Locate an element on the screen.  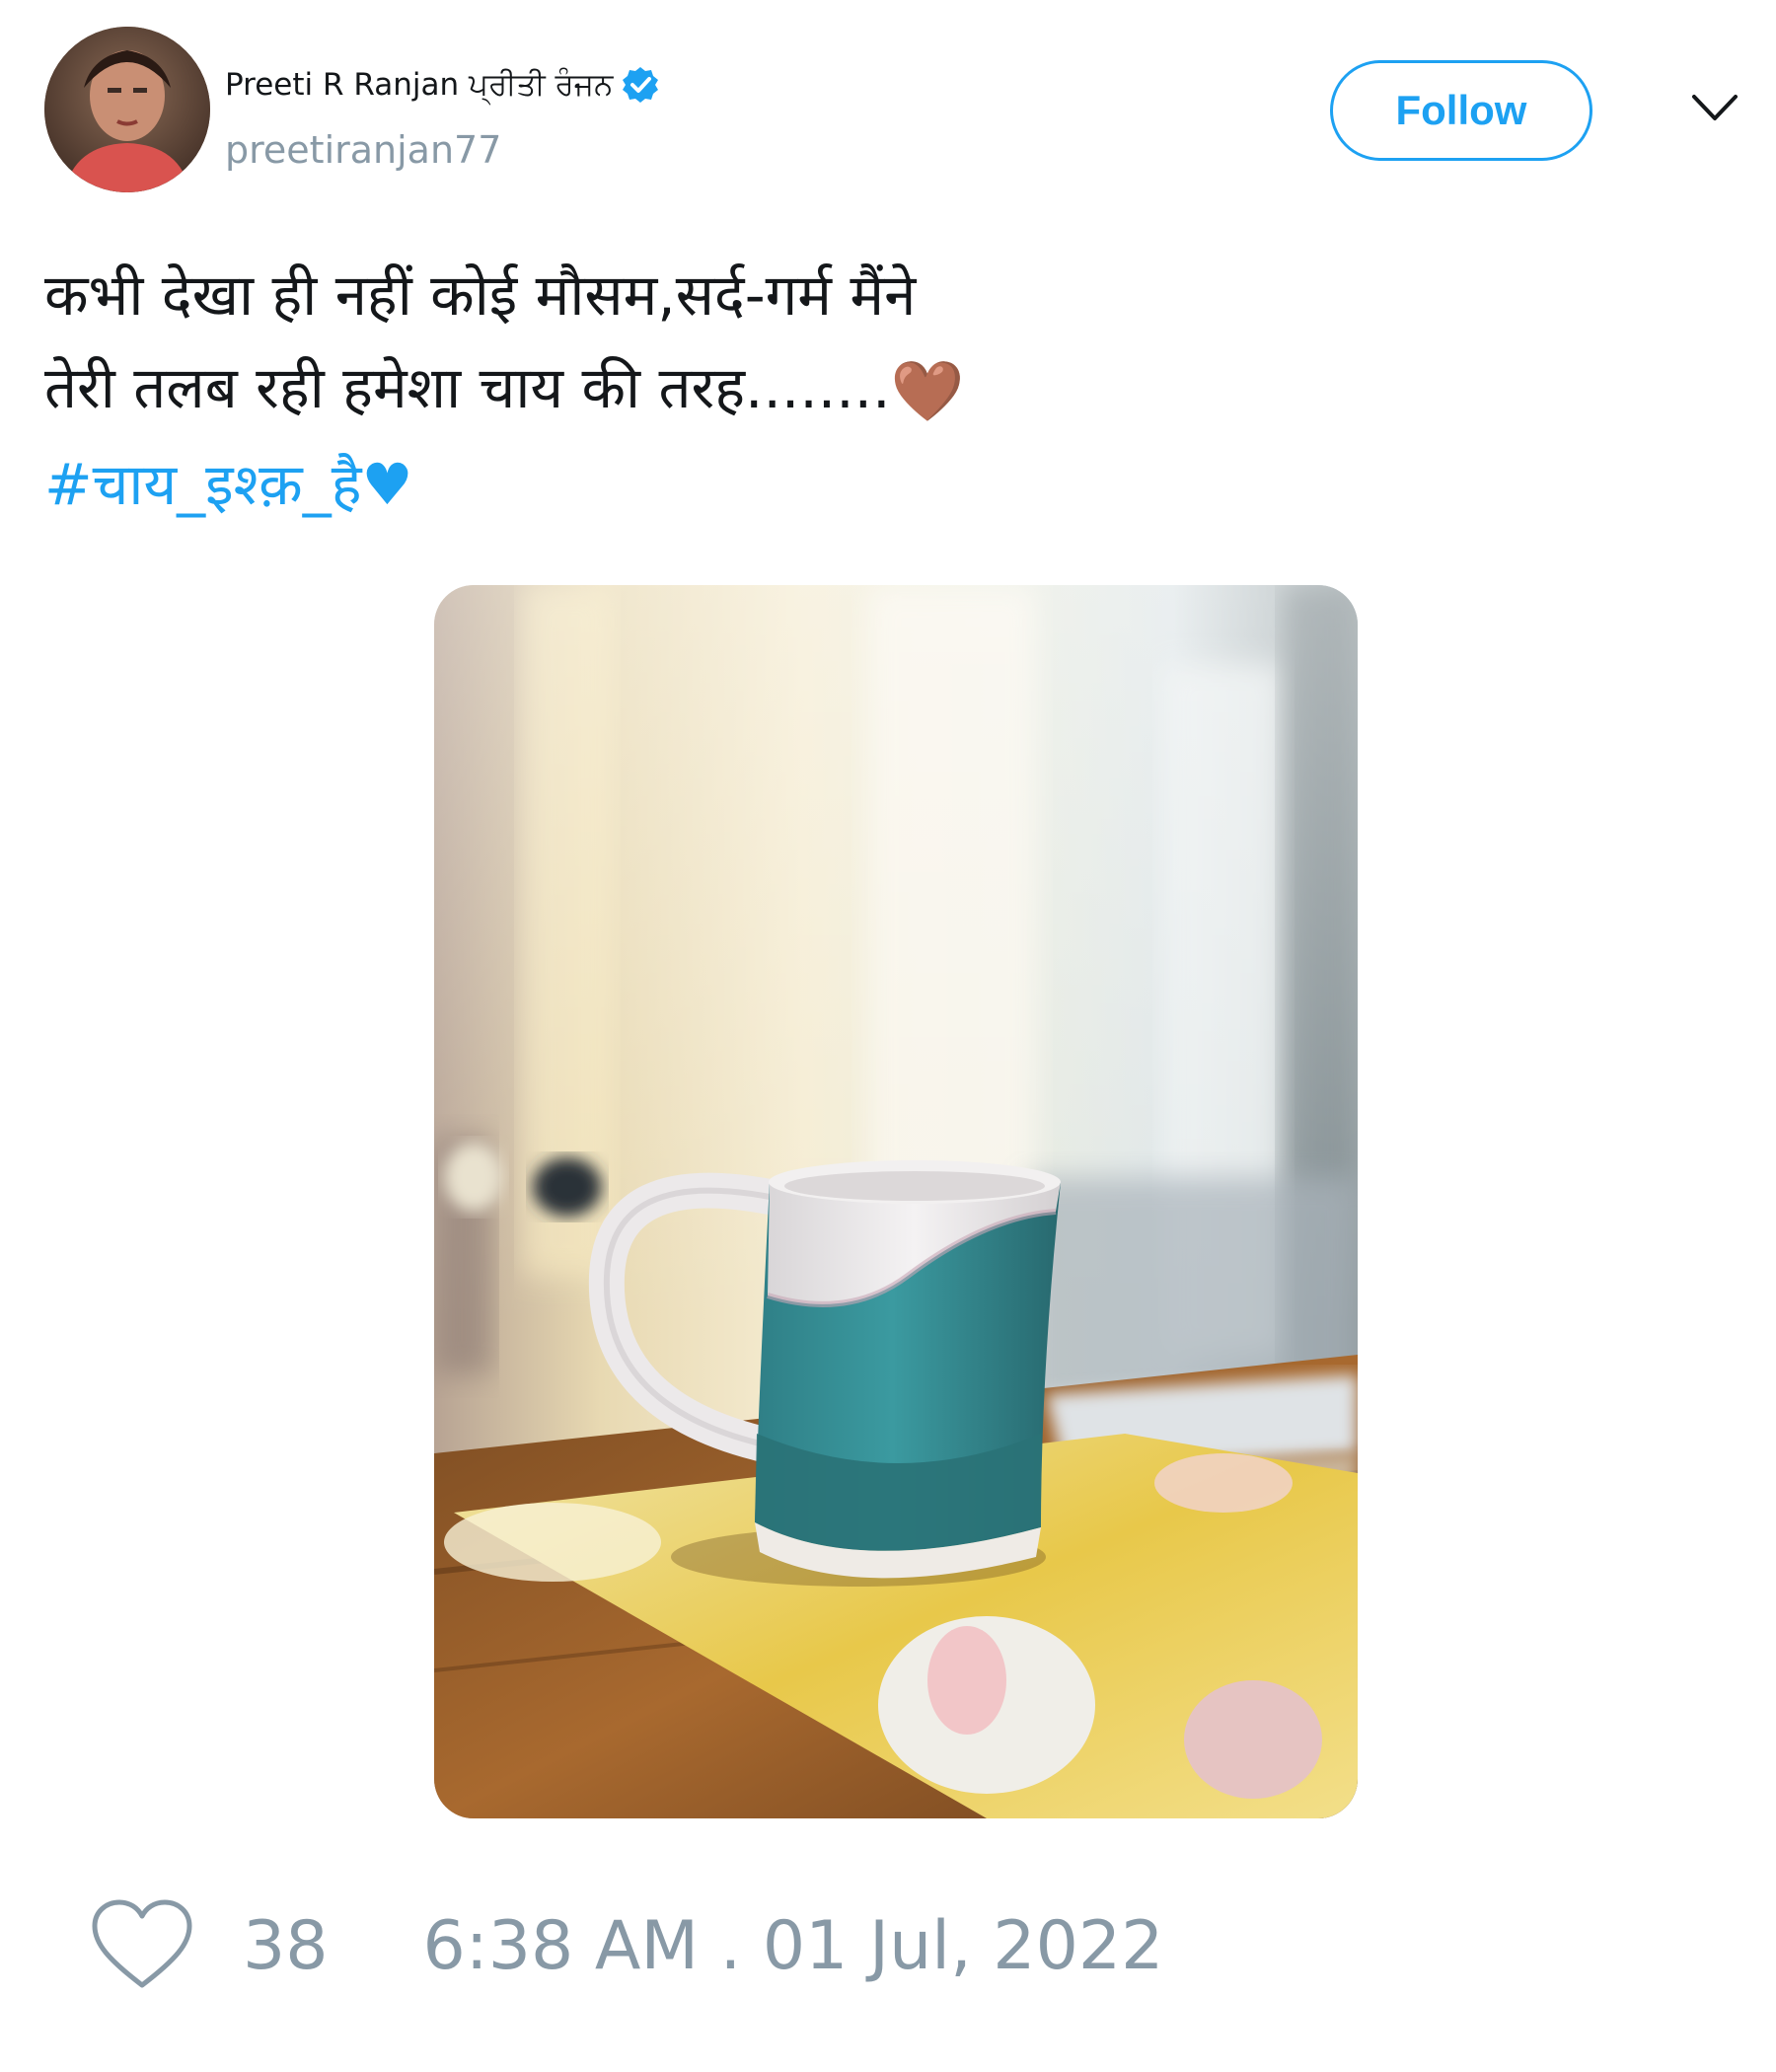
blue-heart-emoji-icon: ♥ is located at coordinates (387, 484).